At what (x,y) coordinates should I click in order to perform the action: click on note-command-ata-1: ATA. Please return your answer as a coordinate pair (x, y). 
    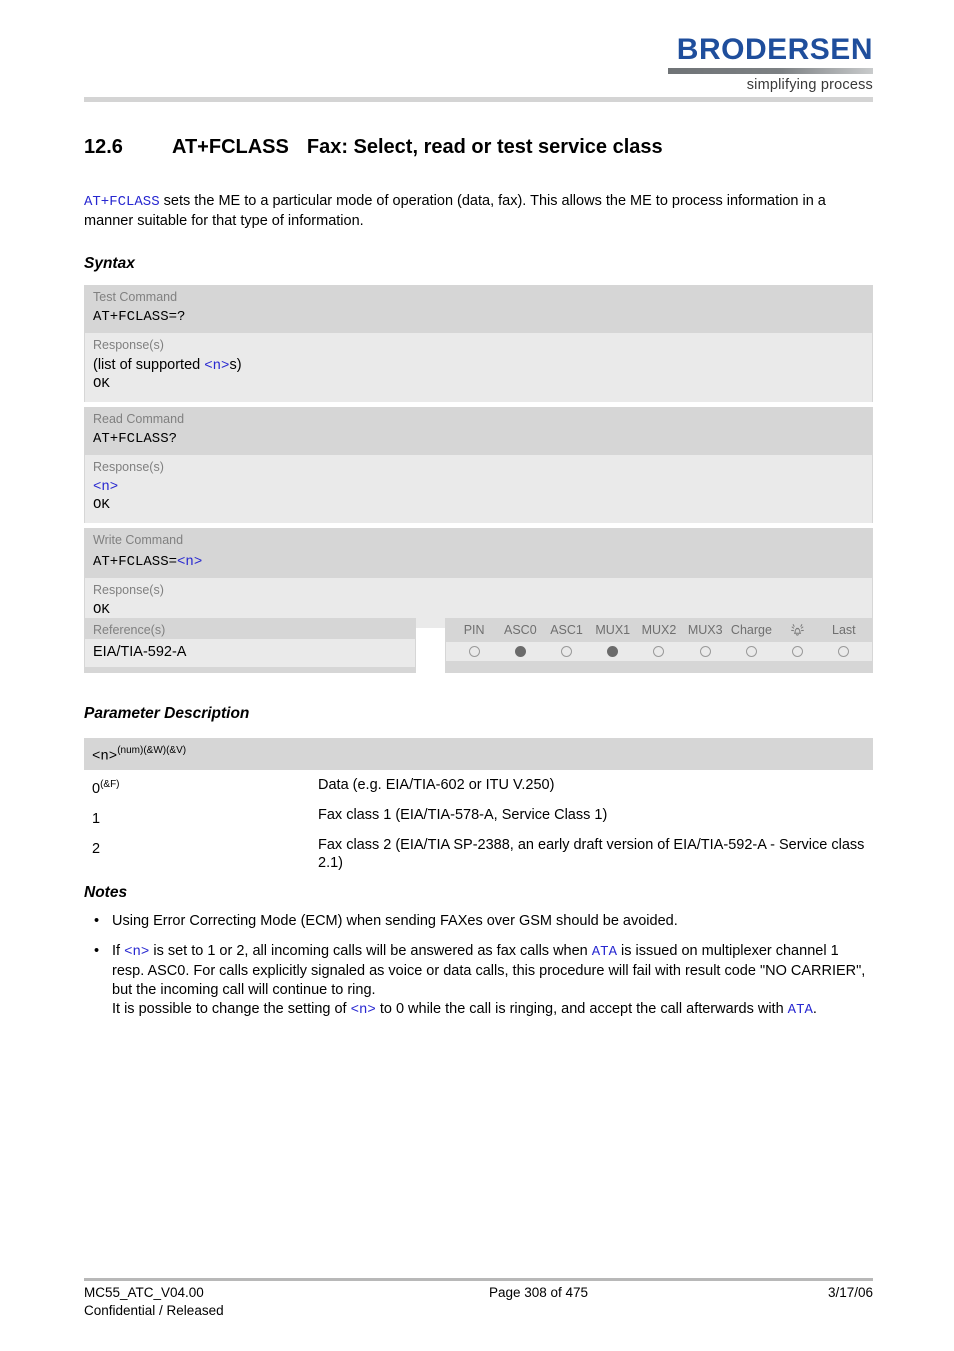
    Looking at the image, I should click on (604, 952).